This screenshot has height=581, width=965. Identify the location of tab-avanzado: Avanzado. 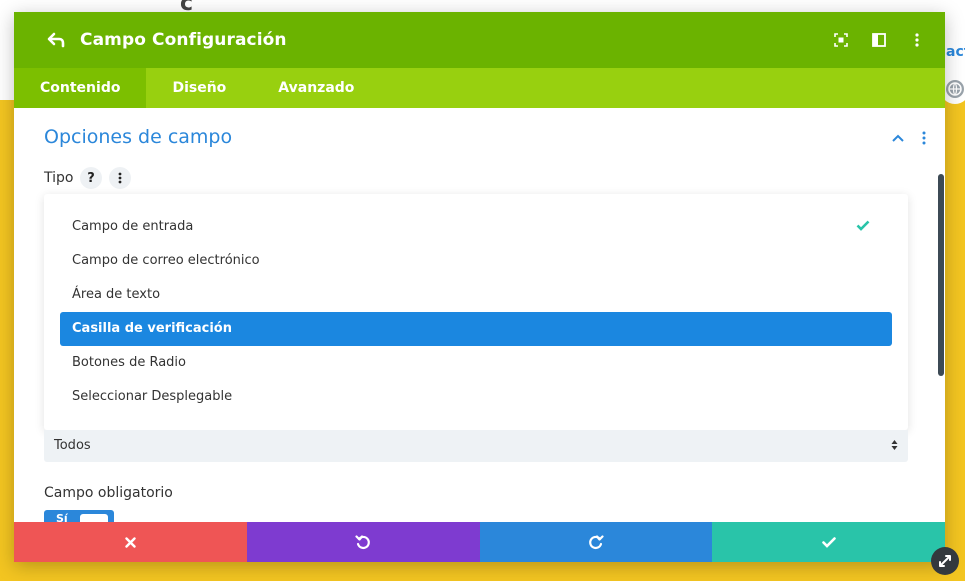
(316, 88).